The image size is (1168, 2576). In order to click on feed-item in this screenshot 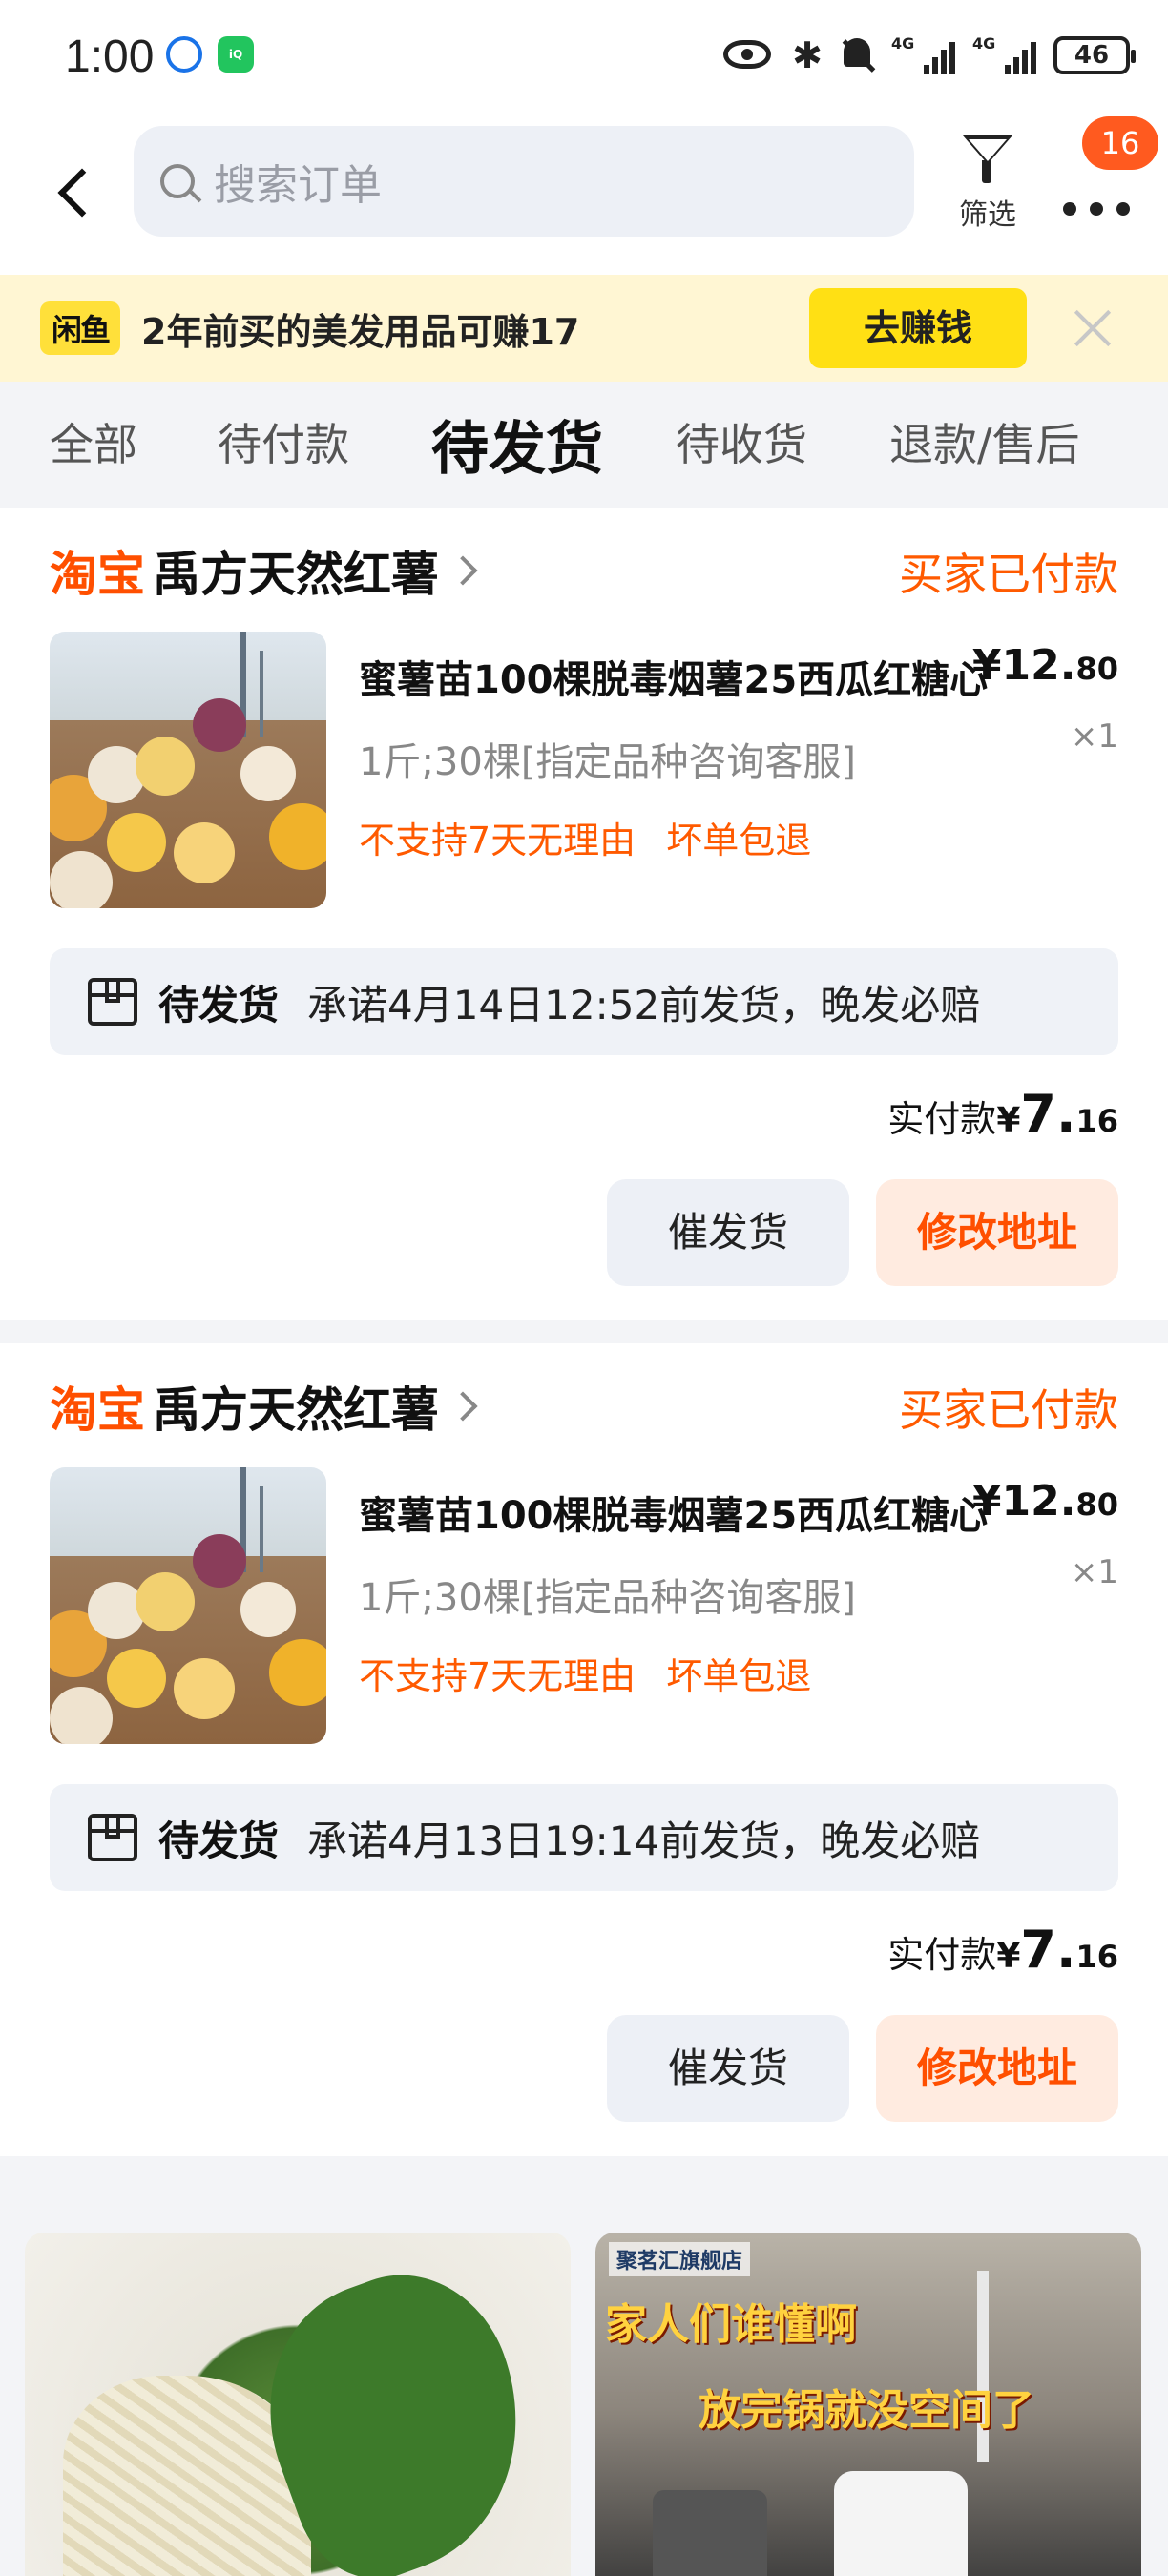, I will do `click(298, 2404)`.